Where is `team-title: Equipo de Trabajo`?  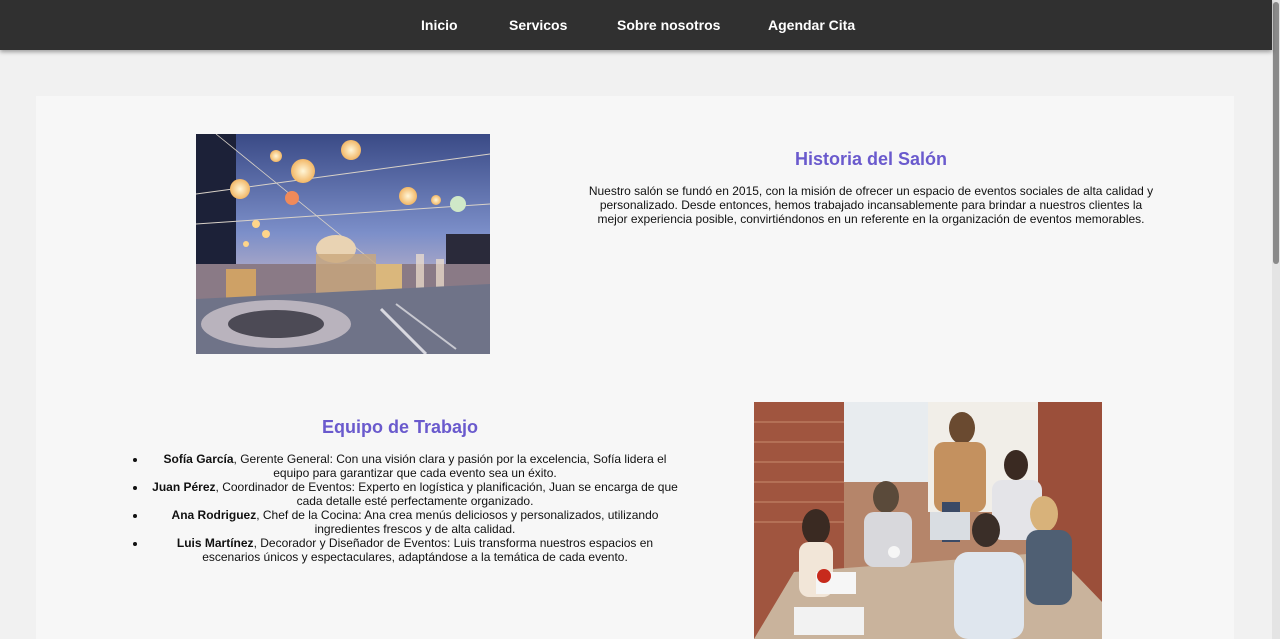
team-title: Equipo de Trabajo is located at coordinates (399, 427).